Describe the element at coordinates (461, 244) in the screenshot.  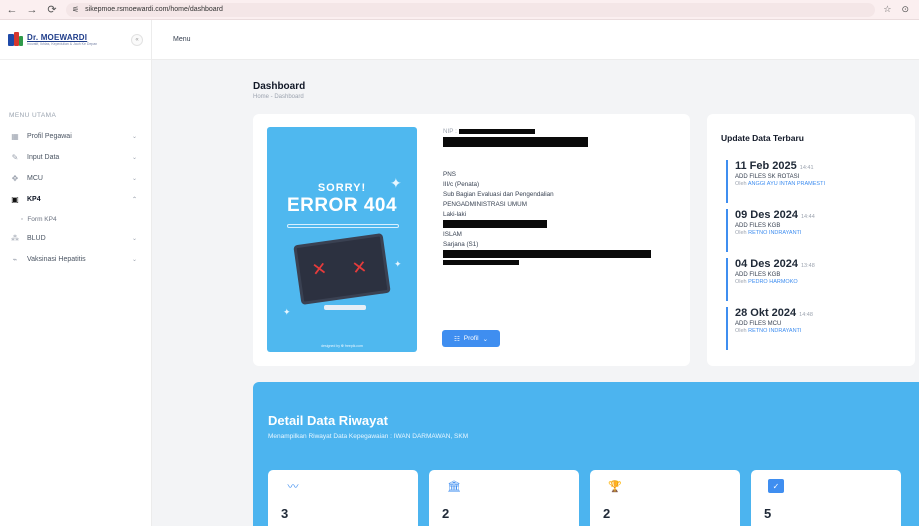
I see `education: Sarjana (S1)` at that location.